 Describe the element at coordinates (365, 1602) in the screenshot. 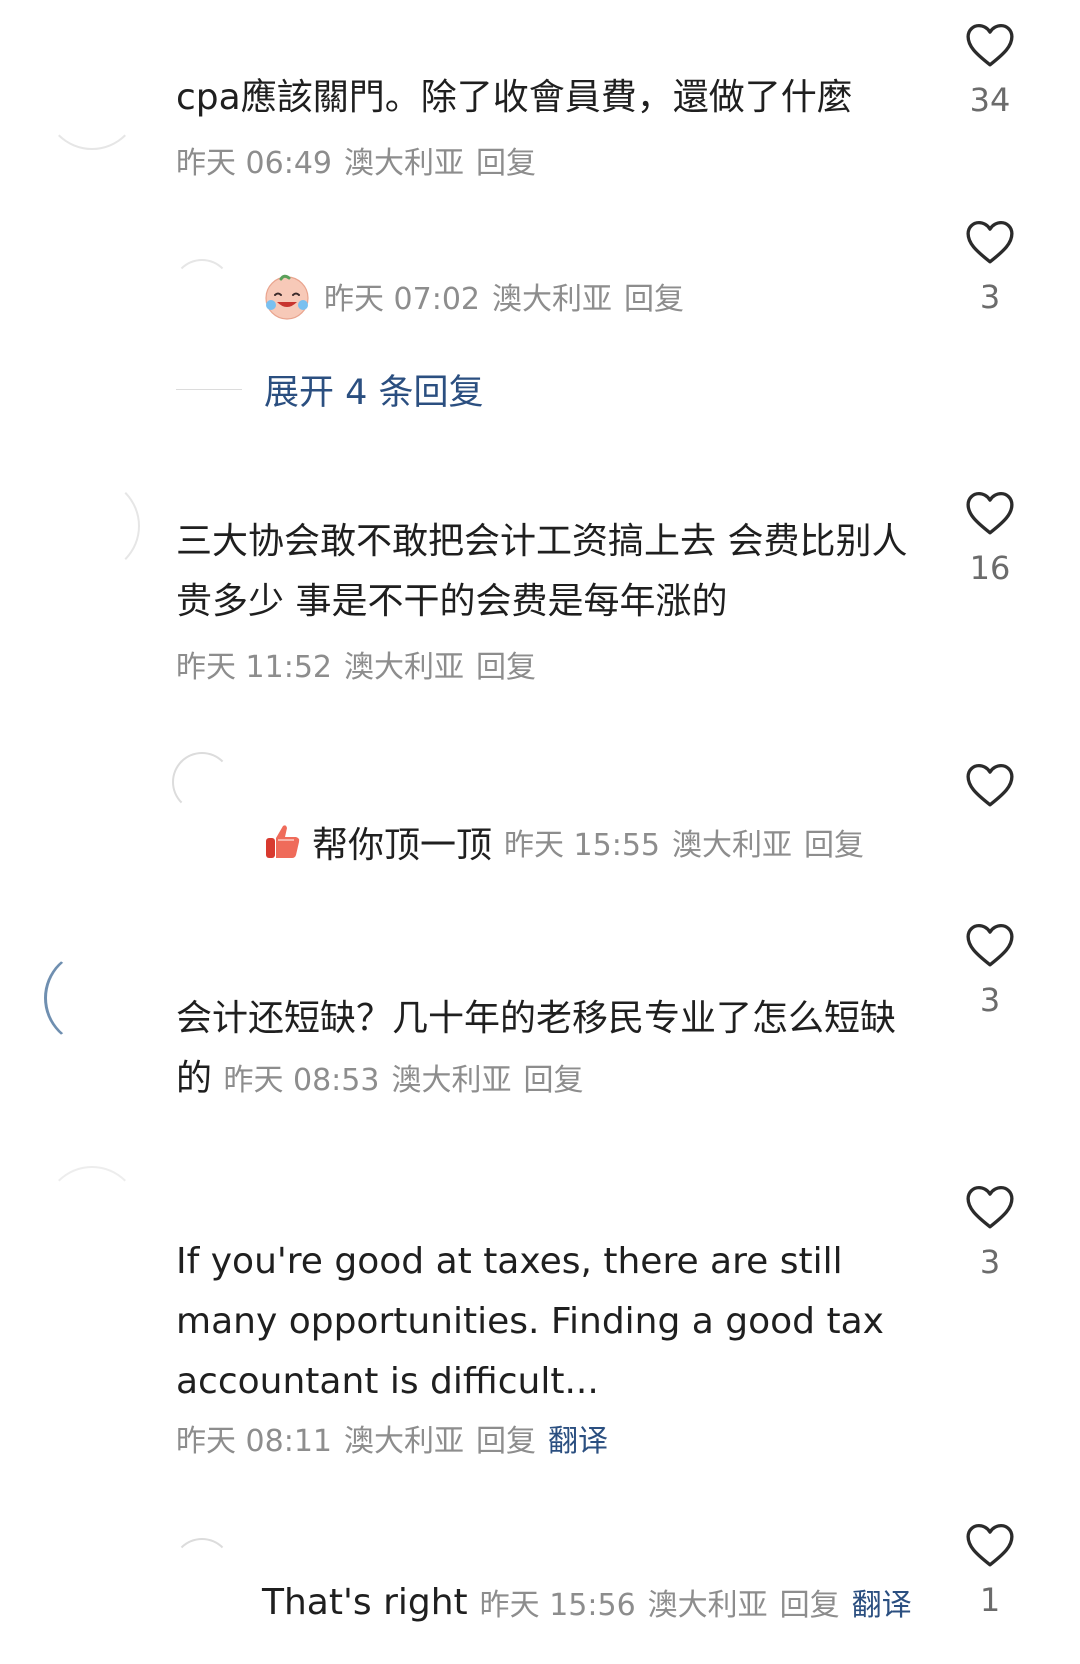

I see `reply-text: That's right` at that location.